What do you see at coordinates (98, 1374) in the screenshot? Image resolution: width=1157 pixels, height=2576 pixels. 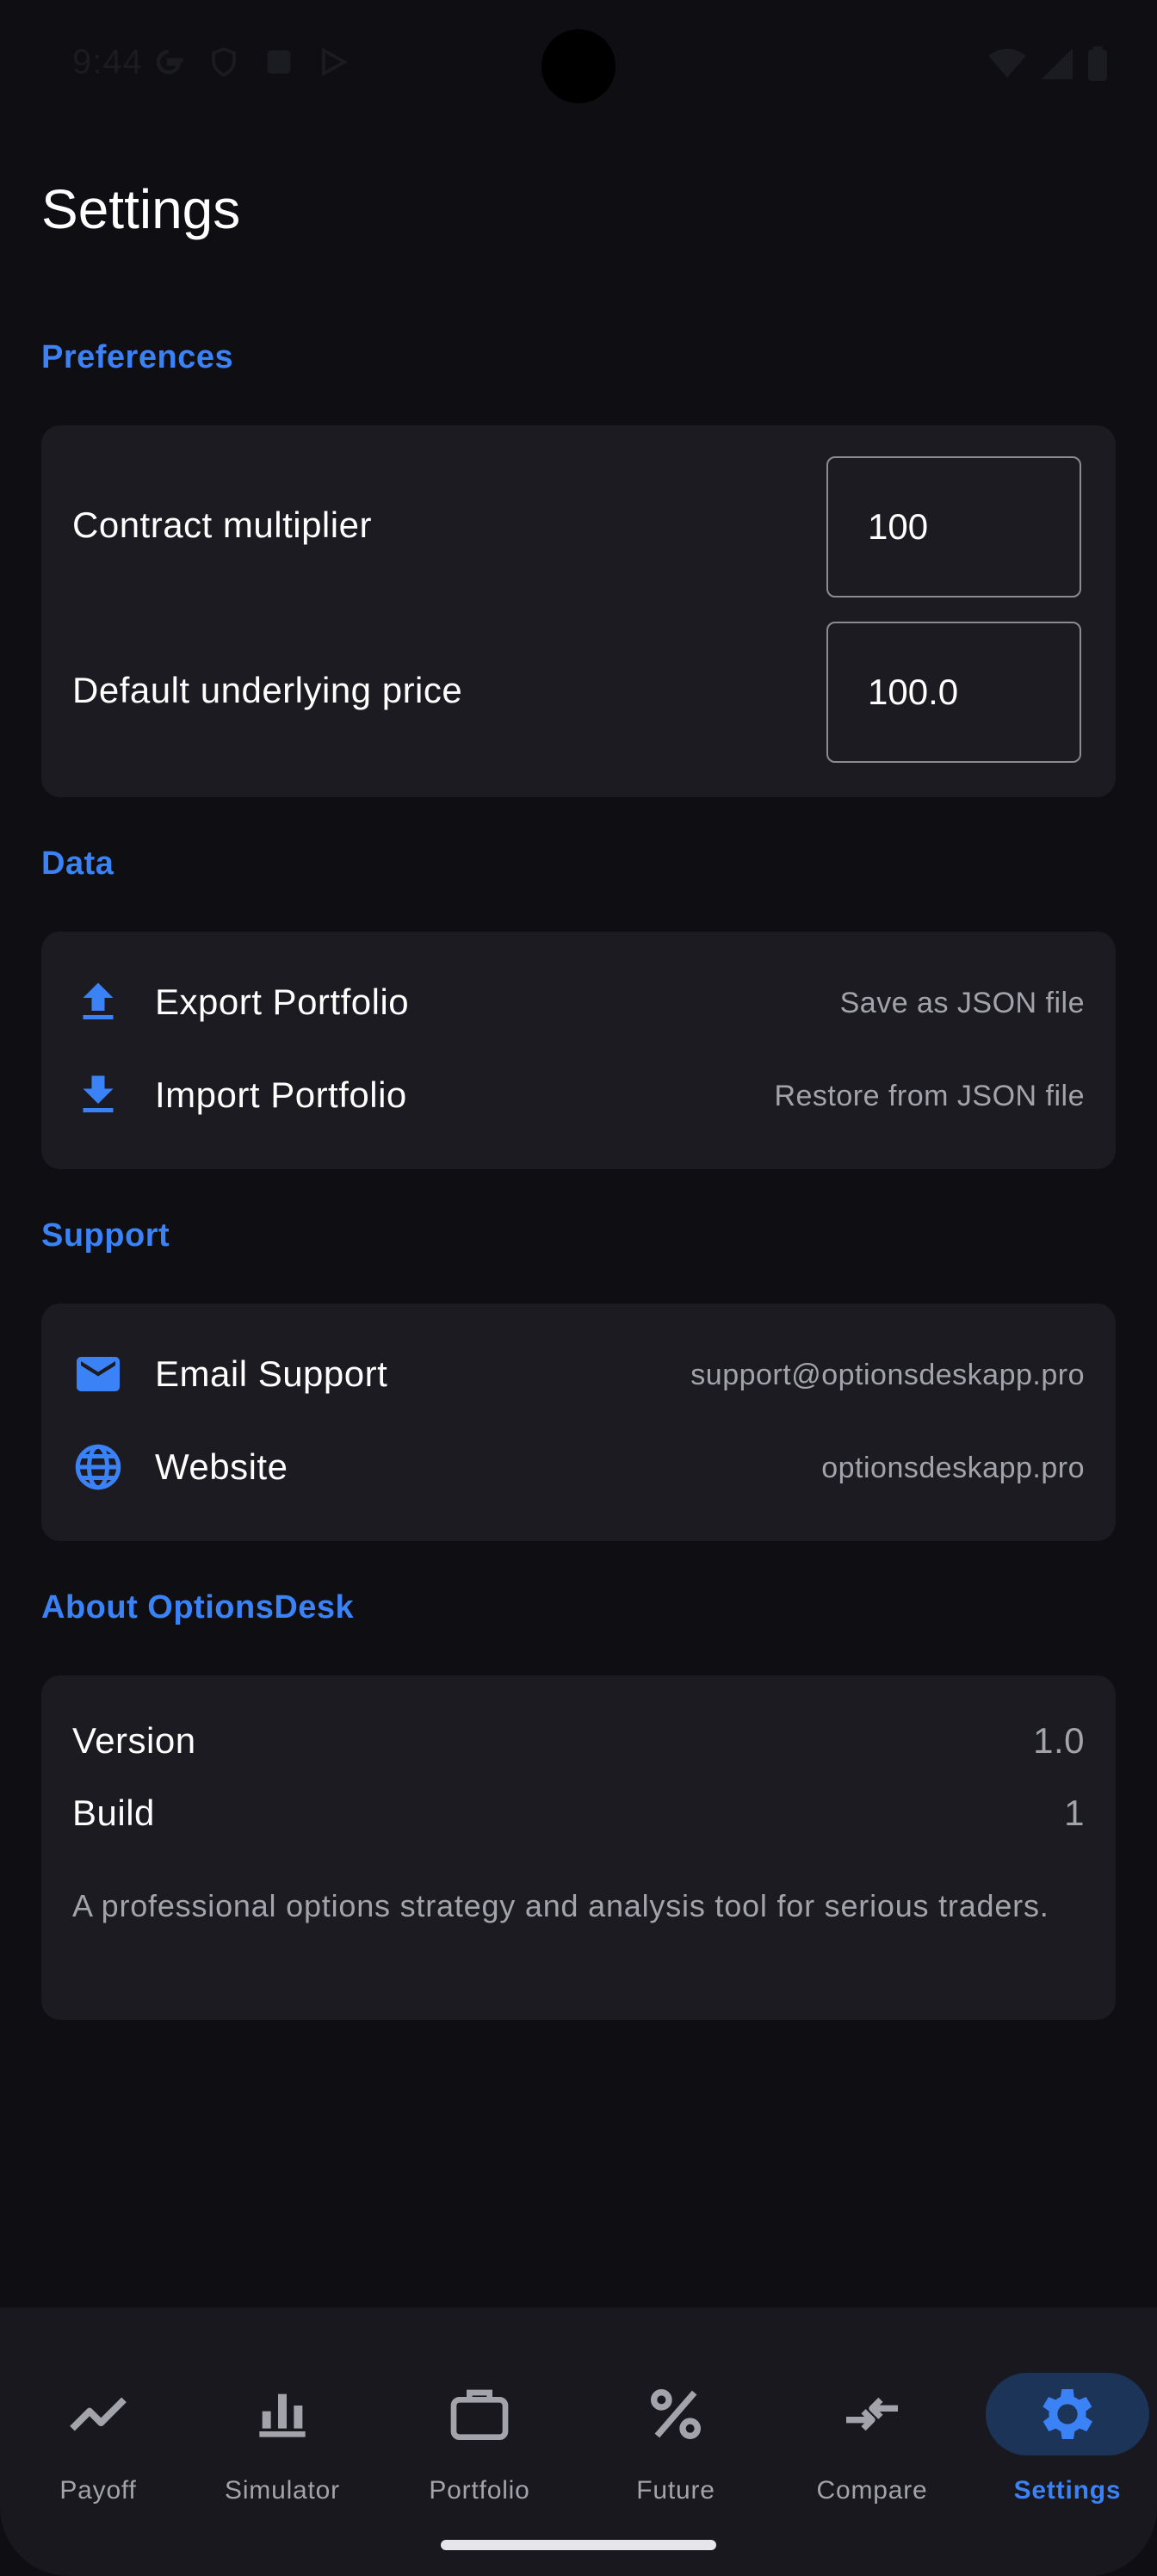 I see `mail-icon` at bounding box center [98, 1374].